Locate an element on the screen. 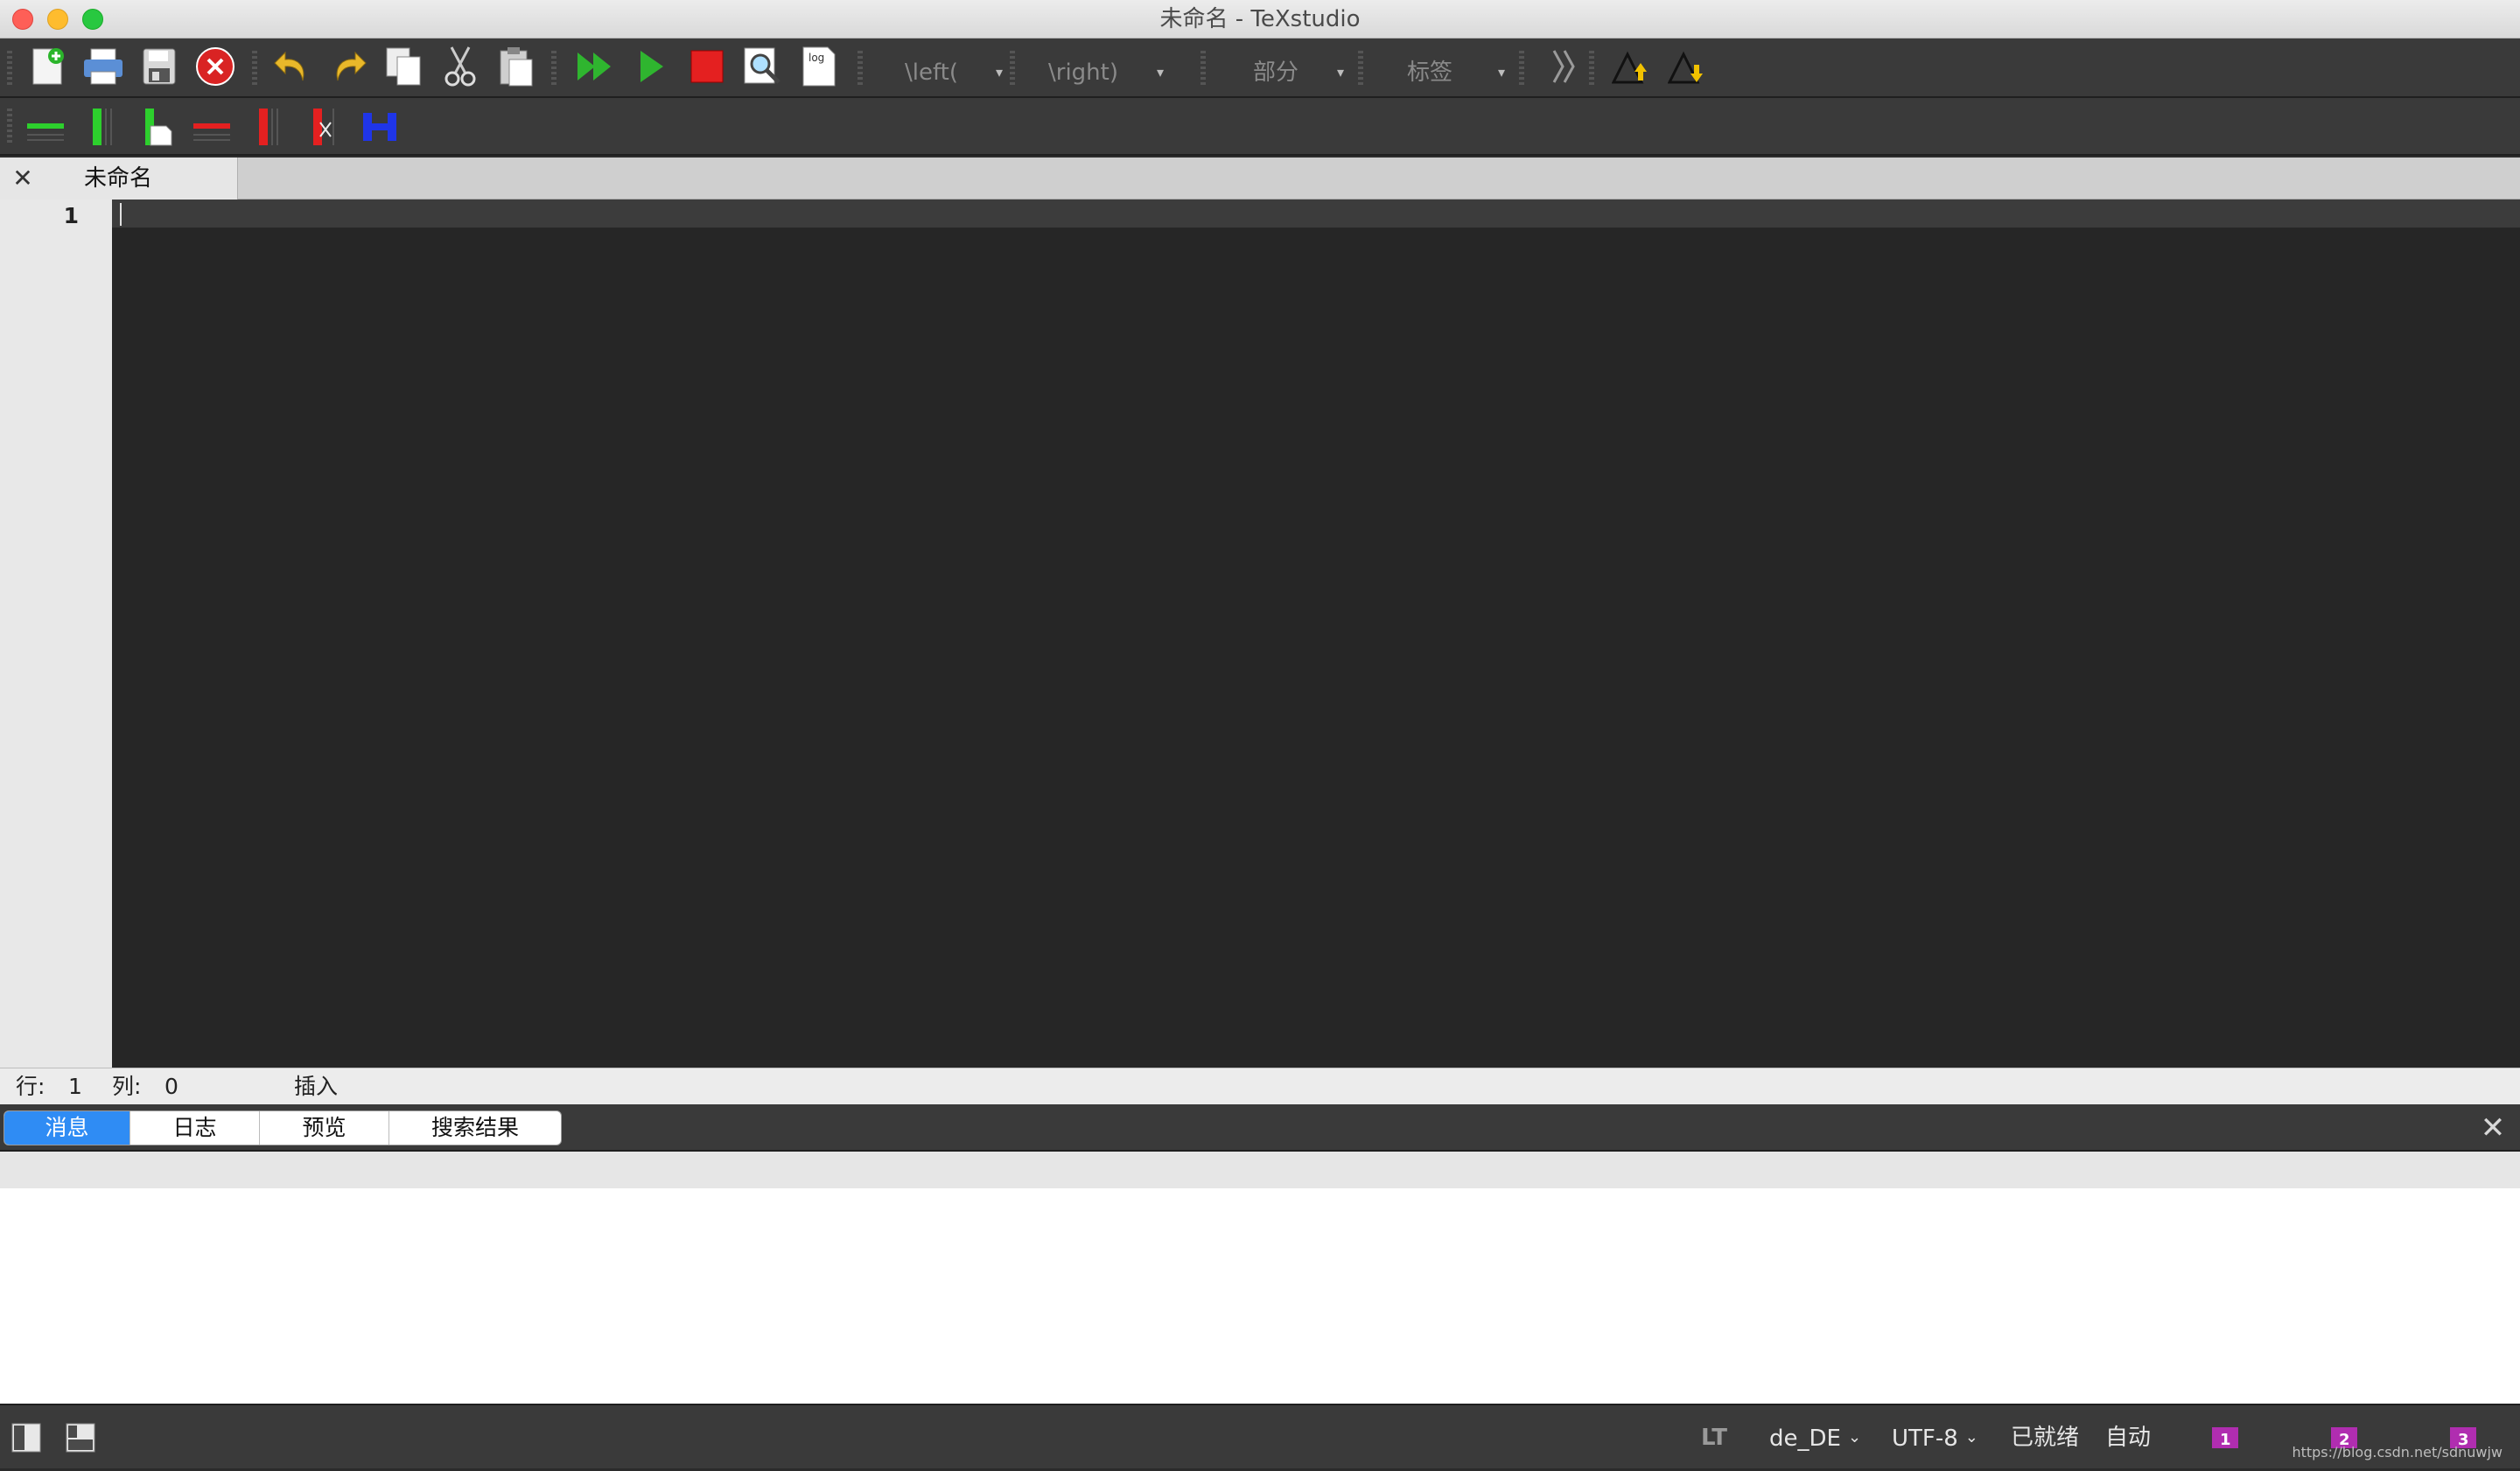  encoding-selector: UTF-8 is located at coordinates (1935, 1438).